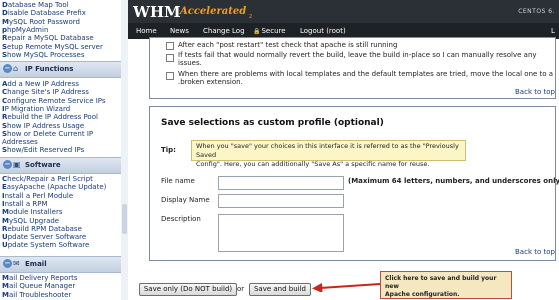 The height and width of the screenshot is (300, 559). I want to click on sidebar-link: Rebuild RPM Database, so click(42, 229).